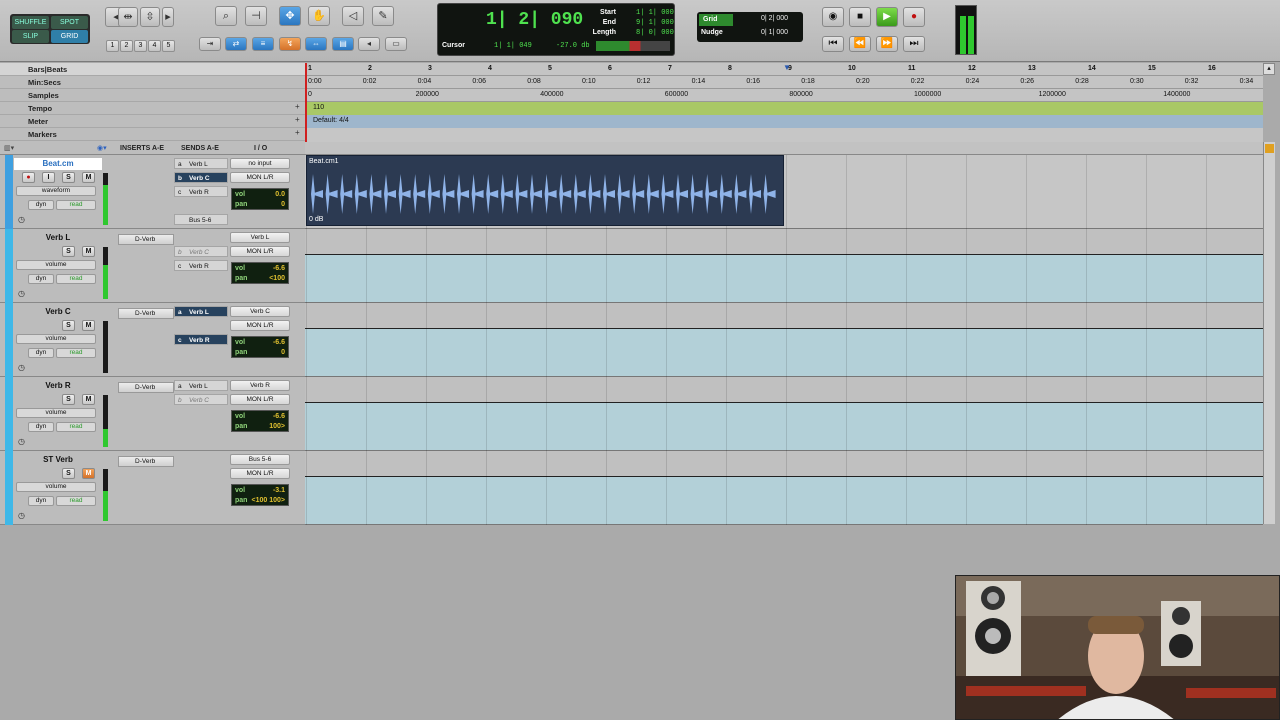  What do you see at coordinates (277, 279) in the screenshot?
I see `pan-value: <100` at bounding box center [277, 279].